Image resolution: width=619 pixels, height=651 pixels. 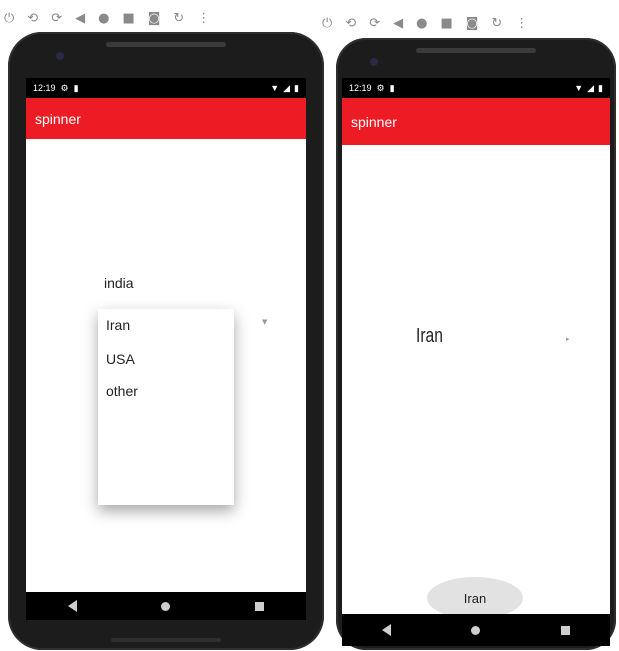 I want to click on spinner-option-other: other, so click(x=122, y=391).